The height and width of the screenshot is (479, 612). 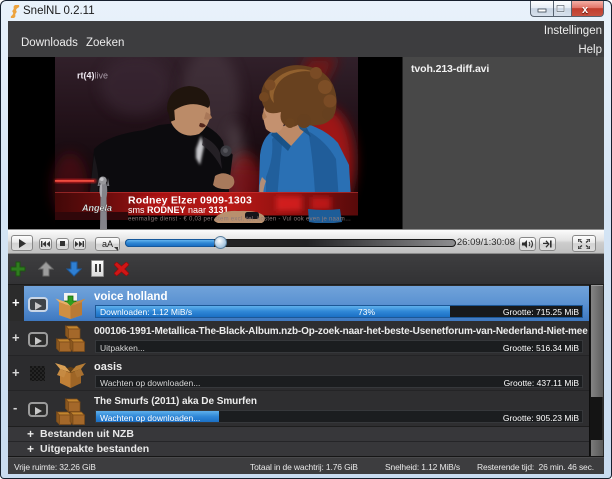 What do you see at coordinates (178, 210) in the screenshot?
I see `svg-text: sms RODNEY naar 3131` at bounding box center [178, 210].